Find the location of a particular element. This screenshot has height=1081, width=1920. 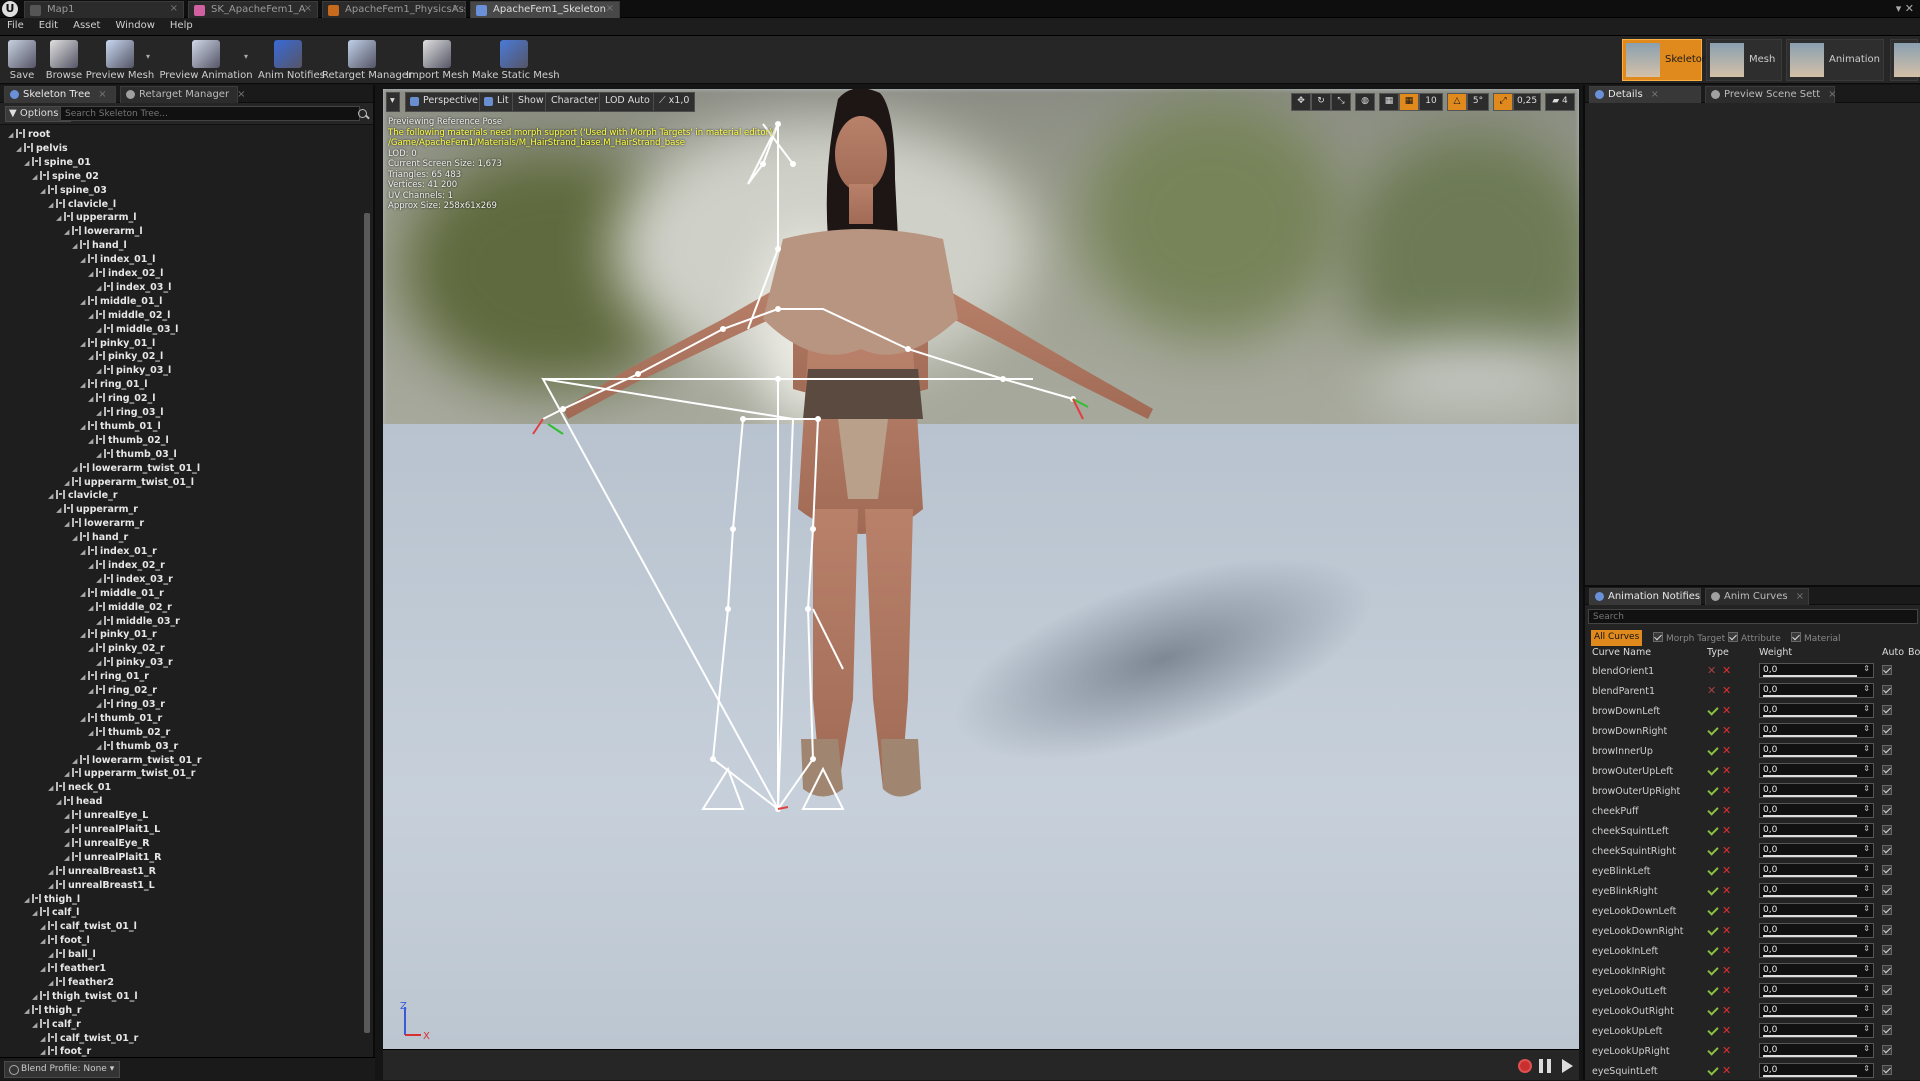

panel-tab-details: Details × is located at coordinates (1645, 94).